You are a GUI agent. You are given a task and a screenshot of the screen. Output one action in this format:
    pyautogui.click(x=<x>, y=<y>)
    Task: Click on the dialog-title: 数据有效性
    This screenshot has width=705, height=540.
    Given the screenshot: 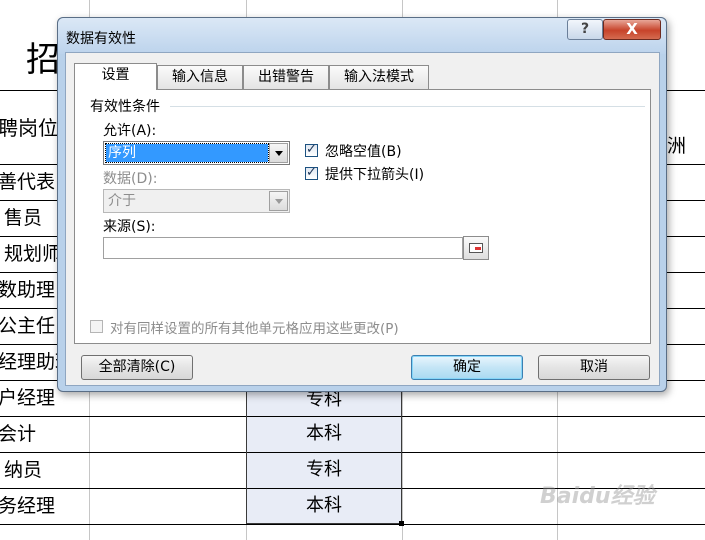 What is the action you would take?
    pyautogui.click(x=101, y=39)
    